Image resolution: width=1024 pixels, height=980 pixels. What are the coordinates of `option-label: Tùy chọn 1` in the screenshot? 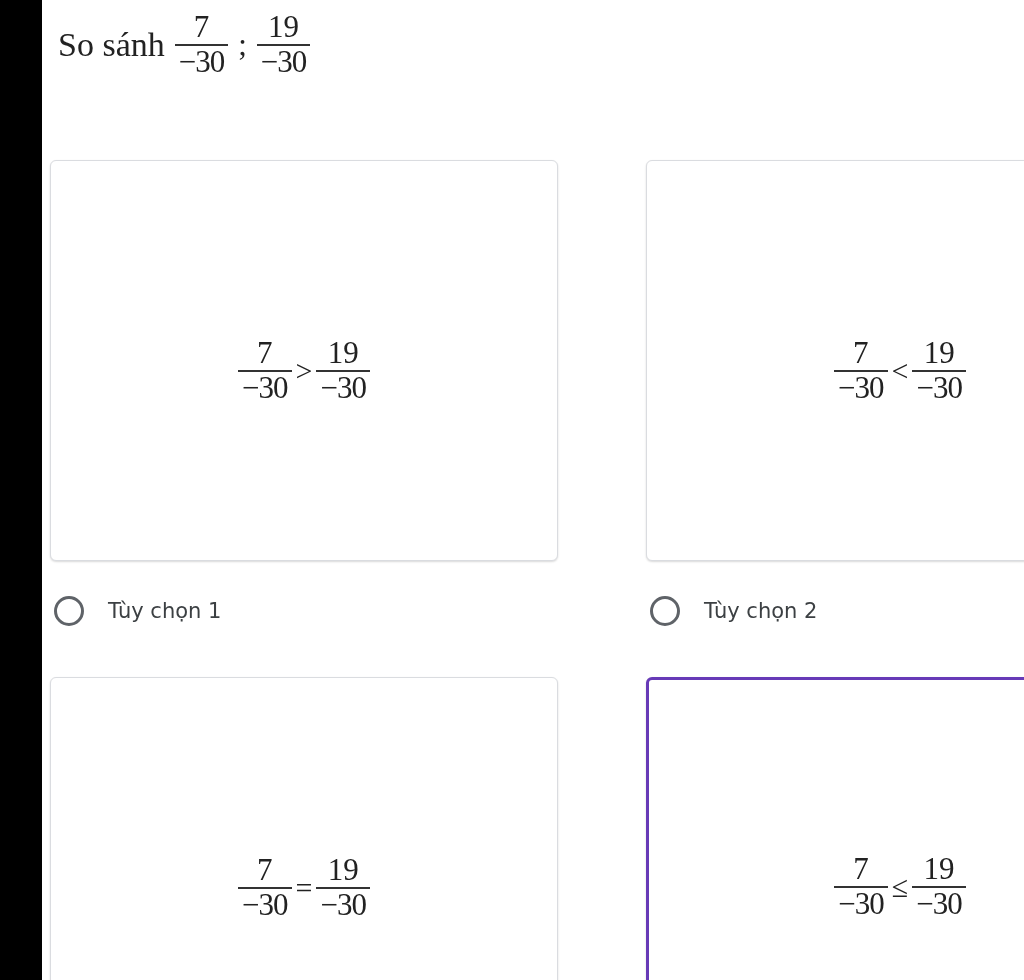 It's located at (165, 611).